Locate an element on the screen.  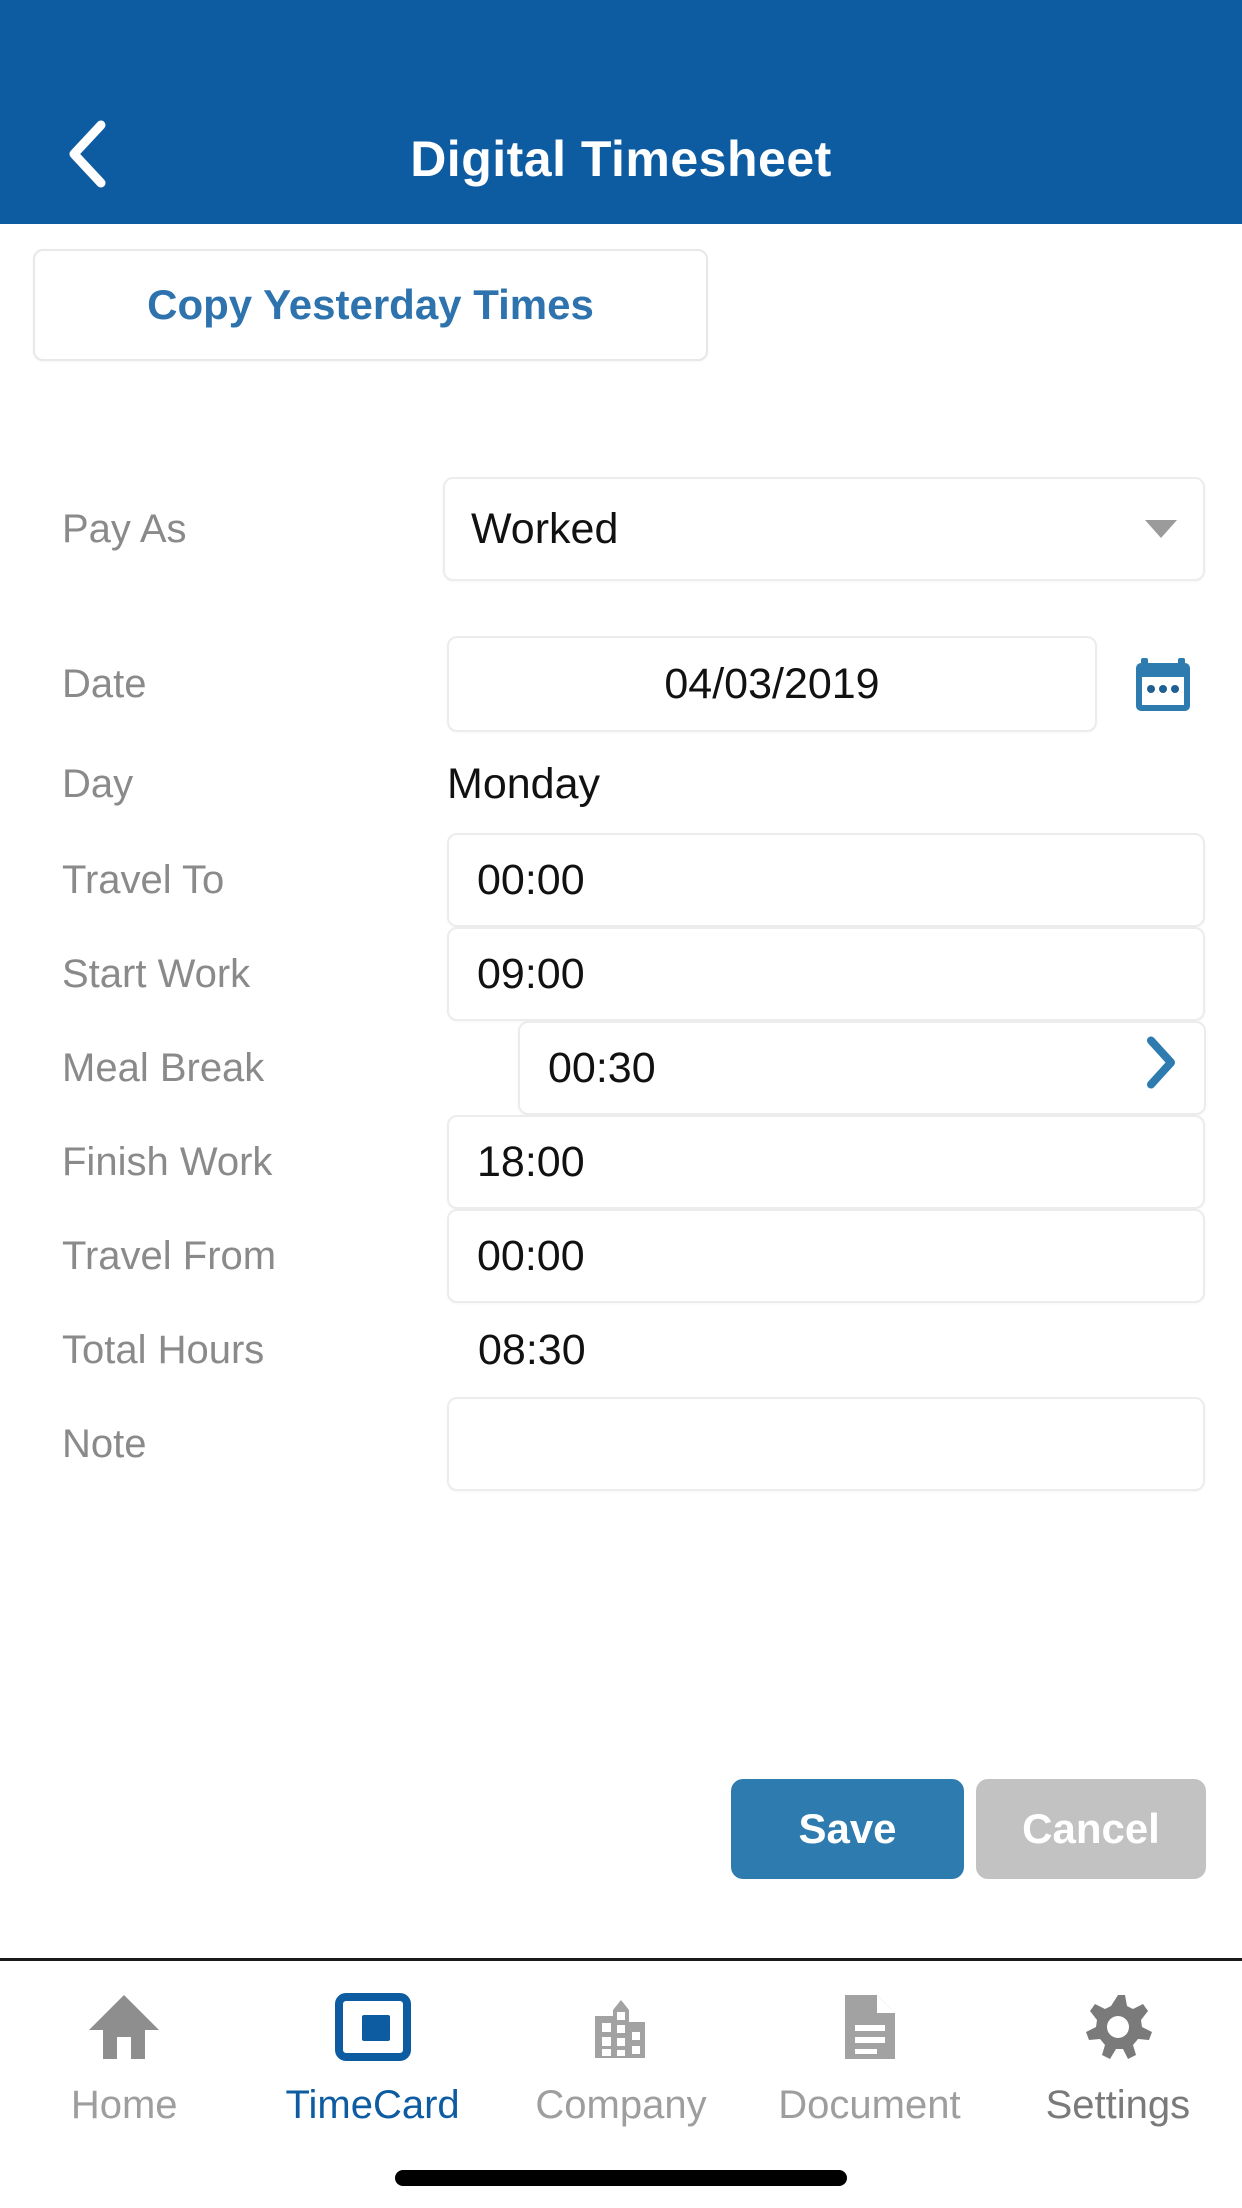
day-label: Day is located at coordinates (98, 783).